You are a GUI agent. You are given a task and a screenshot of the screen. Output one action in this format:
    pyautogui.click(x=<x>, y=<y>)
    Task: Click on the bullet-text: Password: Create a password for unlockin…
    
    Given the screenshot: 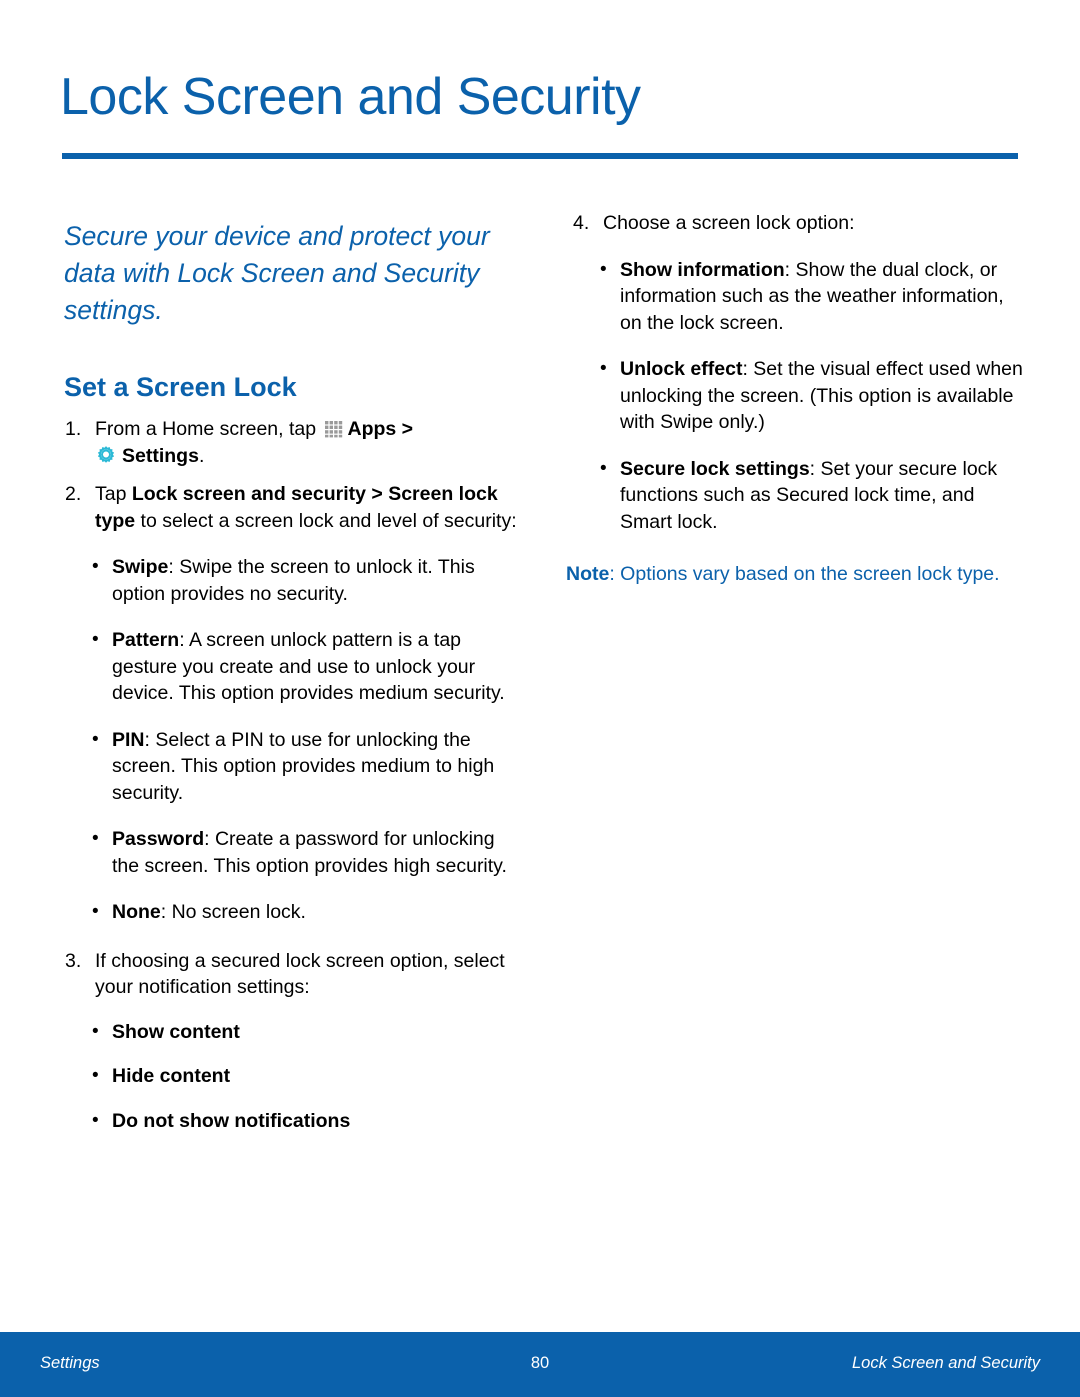 What is the action you would take?
    pyautogui.click(x=317, y=852)
    